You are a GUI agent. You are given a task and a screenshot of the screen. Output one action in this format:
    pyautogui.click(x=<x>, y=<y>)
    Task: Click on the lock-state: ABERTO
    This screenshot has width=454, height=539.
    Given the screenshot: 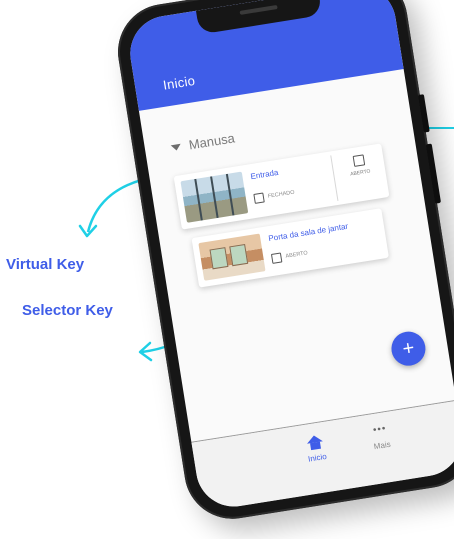 What is the action you would take?
    pyautogui.click(x=289, y=256)
    